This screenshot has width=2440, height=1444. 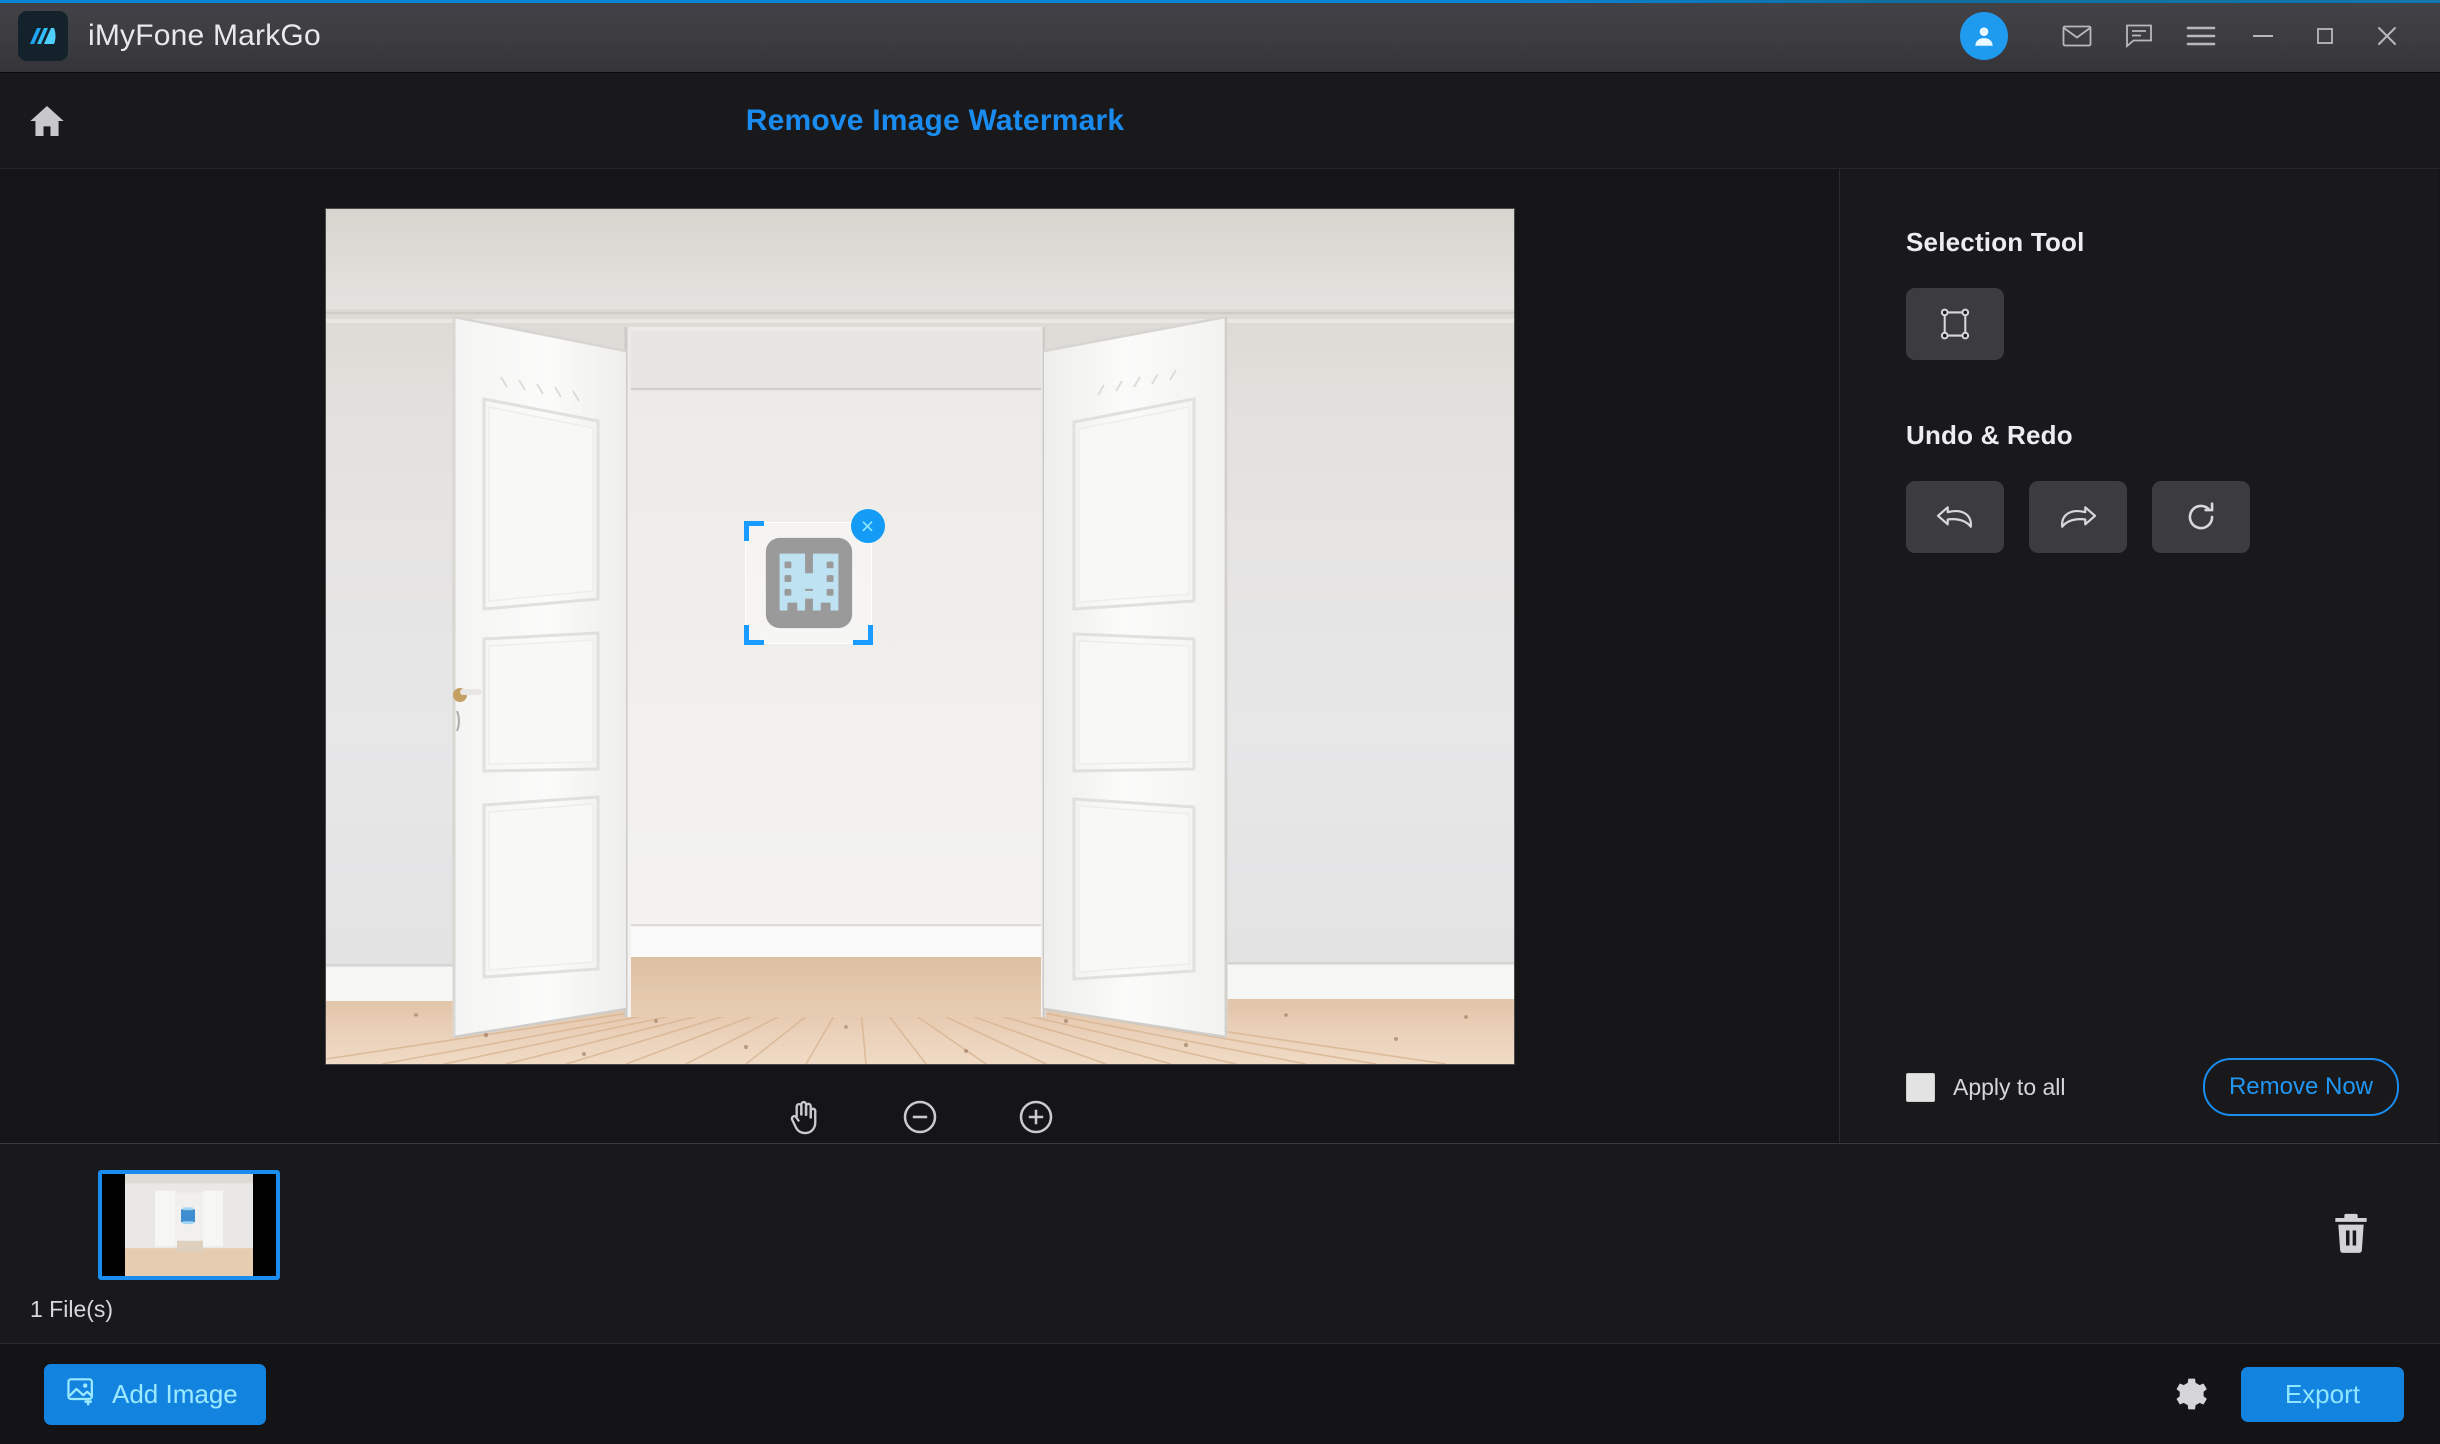 What do you see at coordinates (1220, 1393) in the screenshot?
I see `bottom-bar: Add Image Export` at bounding box center [1220, 1393].